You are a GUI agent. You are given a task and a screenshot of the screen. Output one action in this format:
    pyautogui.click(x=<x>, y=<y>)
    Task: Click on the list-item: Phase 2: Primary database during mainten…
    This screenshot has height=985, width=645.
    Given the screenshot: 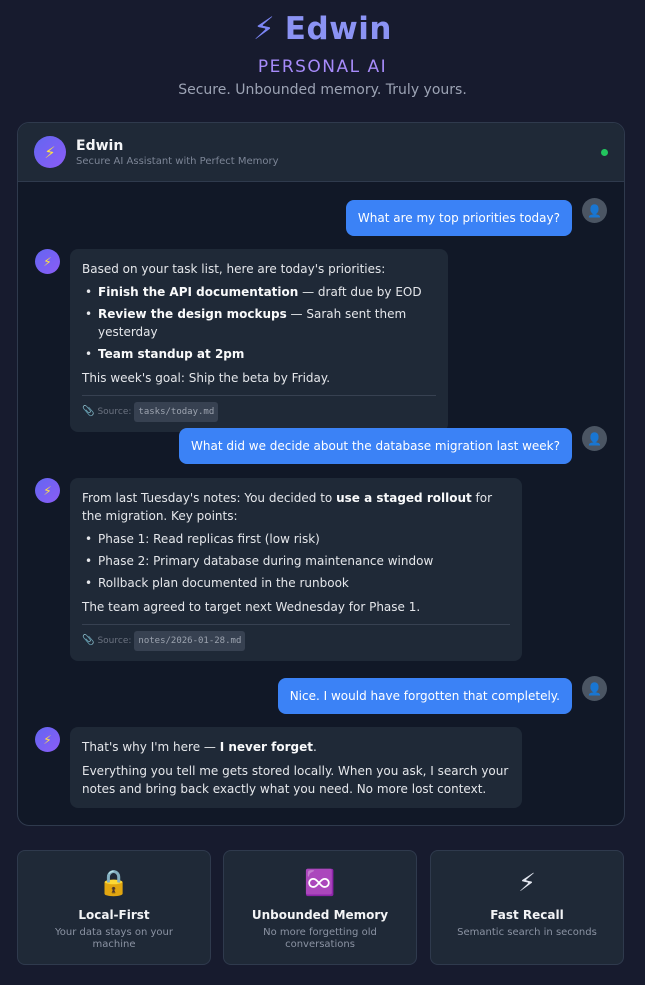 What is the action you would take?
    pyautogui.click(x=296, y=561)
    